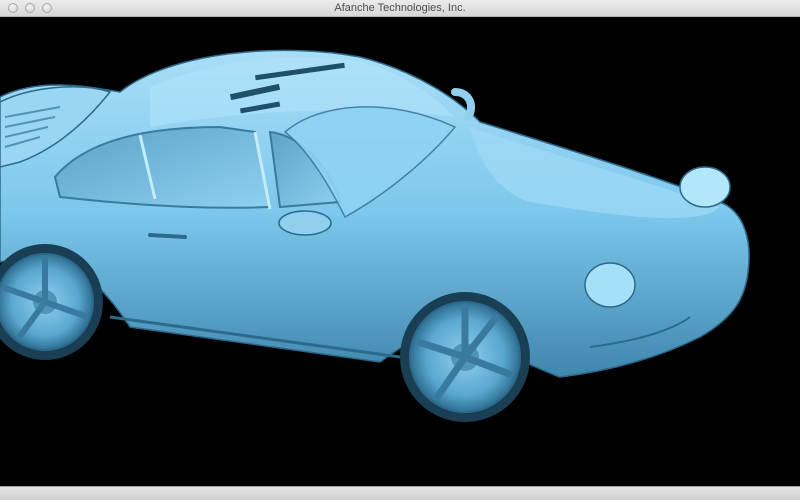 Image resolution: width=800 pixels, height=500 pixels. I want to click on front-wheel, so click(465, 357).